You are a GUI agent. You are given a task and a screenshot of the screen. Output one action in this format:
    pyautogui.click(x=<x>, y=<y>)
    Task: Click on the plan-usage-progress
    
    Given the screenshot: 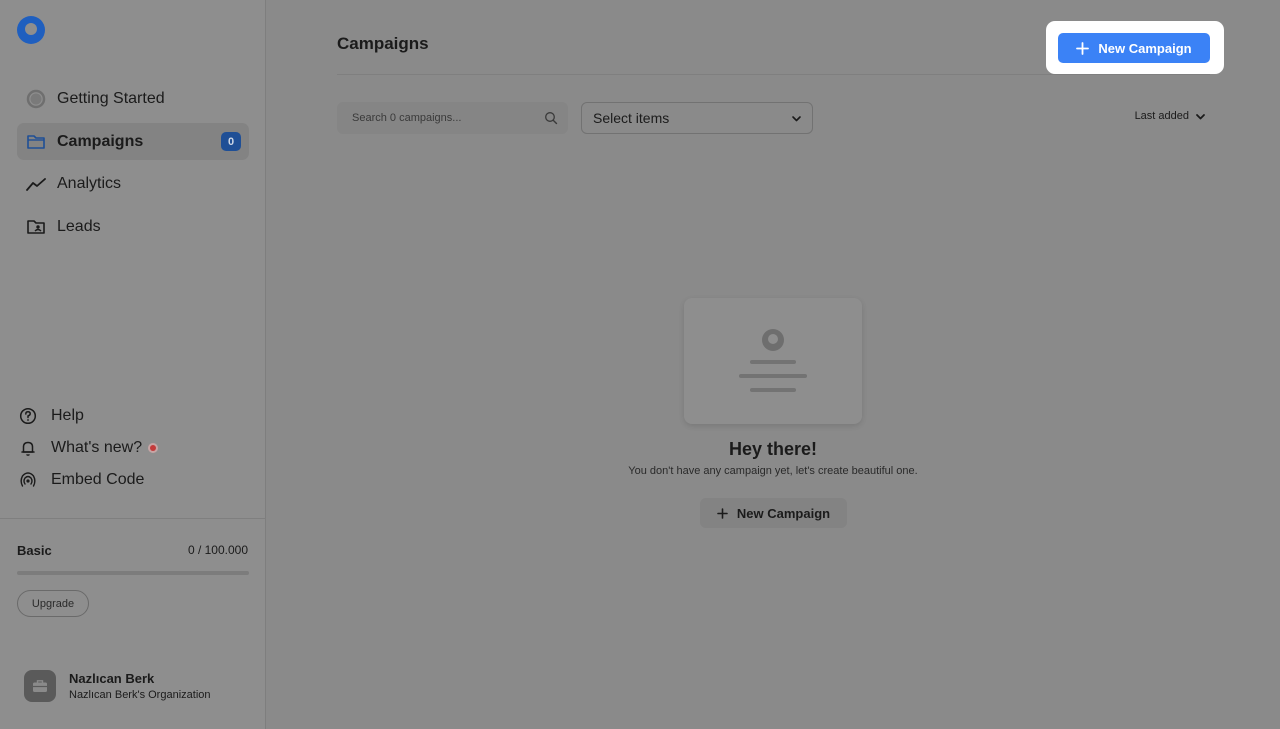 What is the action you would take?
    pyautogui.click(x=133, y=573)
    